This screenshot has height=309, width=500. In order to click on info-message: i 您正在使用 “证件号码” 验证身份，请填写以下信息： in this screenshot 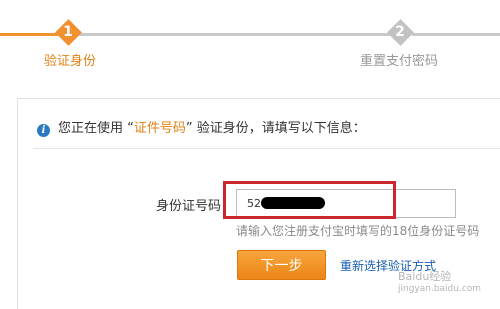, I will do `click(201, 127)`.